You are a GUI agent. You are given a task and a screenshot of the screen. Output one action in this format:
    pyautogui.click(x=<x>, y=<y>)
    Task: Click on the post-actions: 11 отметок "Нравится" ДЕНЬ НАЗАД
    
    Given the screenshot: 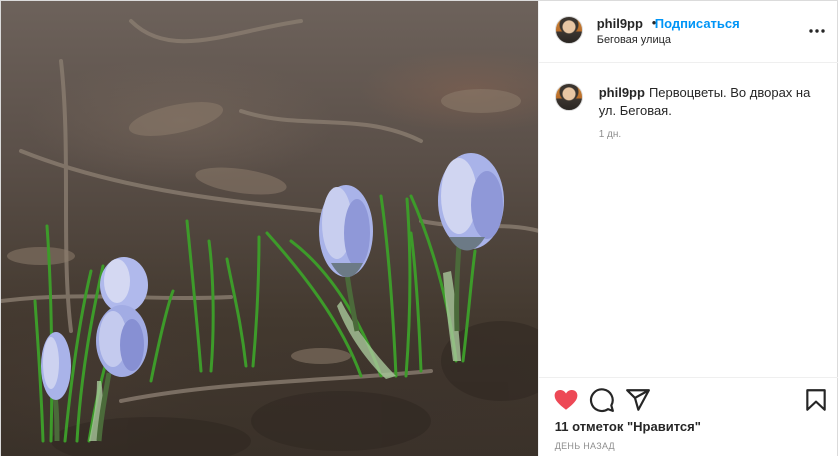 What is the action you would take?
    pyautogui.click(x=688, y=416)
    